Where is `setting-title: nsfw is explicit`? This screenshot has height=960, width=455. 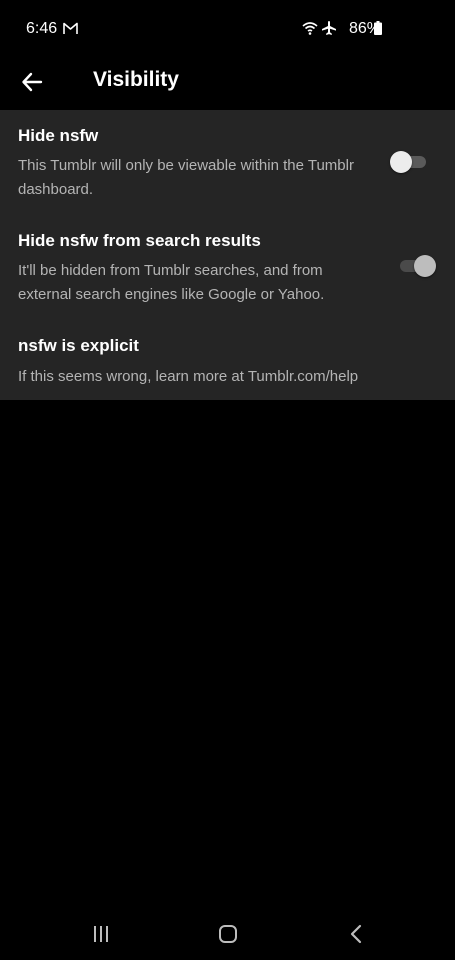
setting-title: nsfw is explicit is located at coordinates (78, 345).